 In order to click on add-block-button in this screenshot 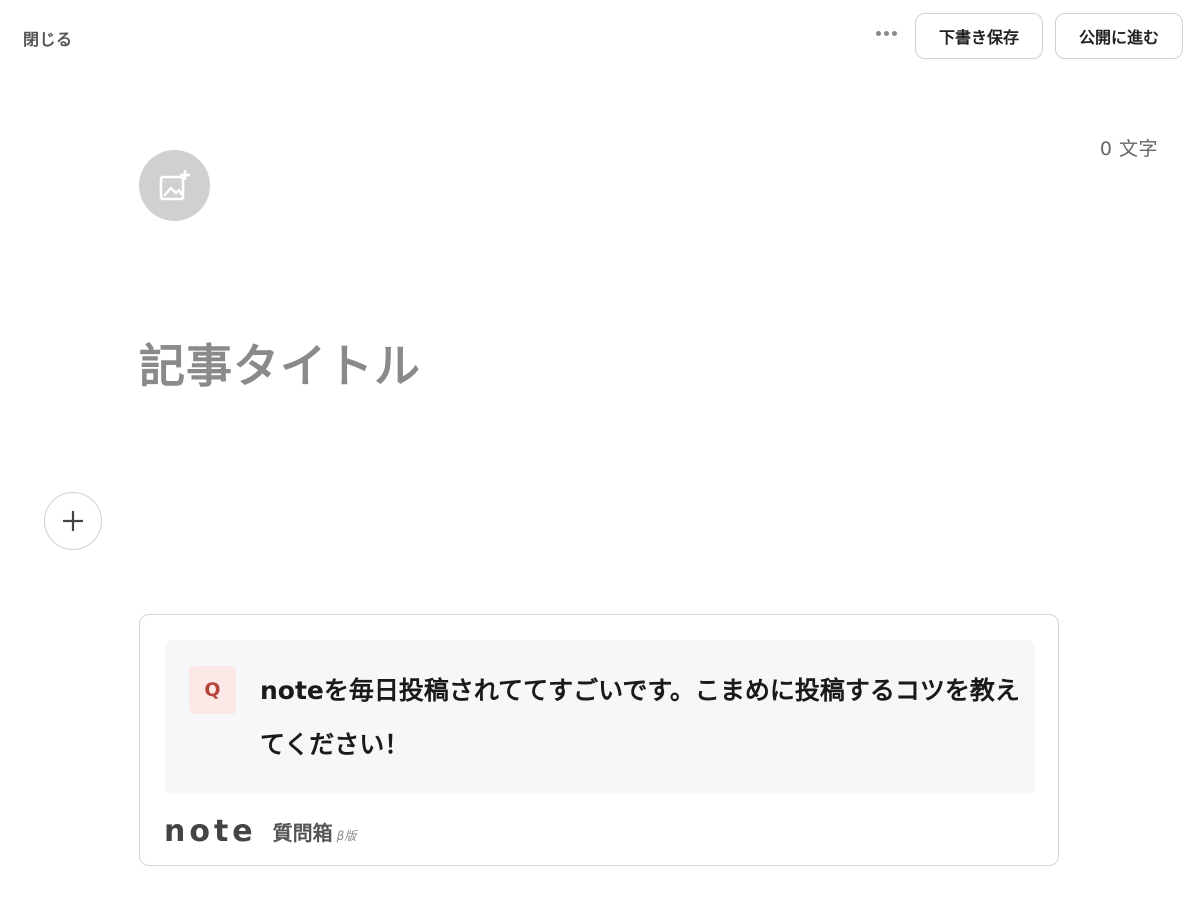, I will do `click(73, 521)`.